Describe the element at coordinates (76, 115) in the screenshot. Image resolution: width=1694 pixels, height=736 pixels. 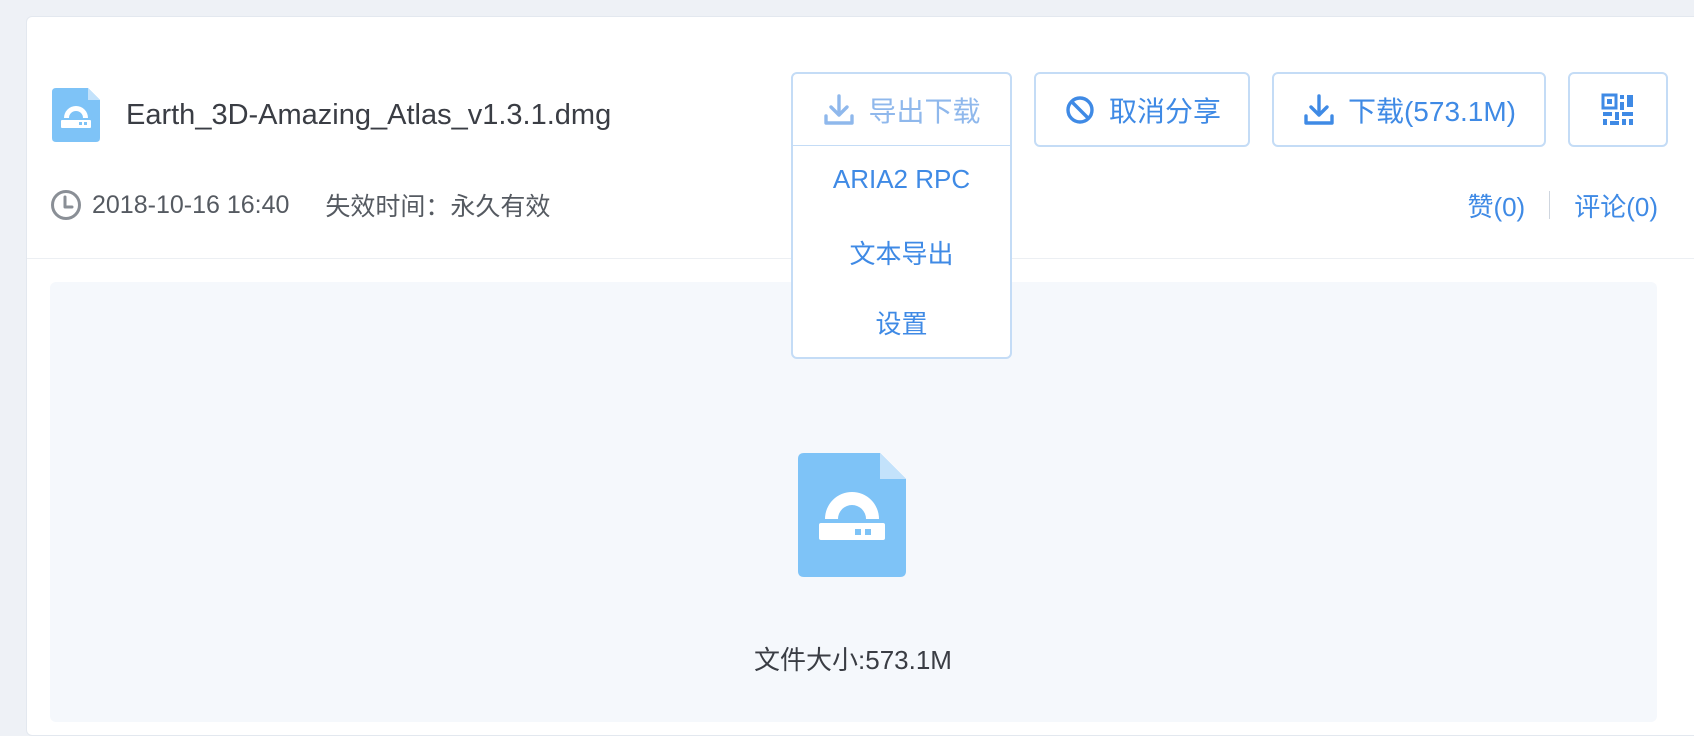
I see `dmg-file-icon` at that location.